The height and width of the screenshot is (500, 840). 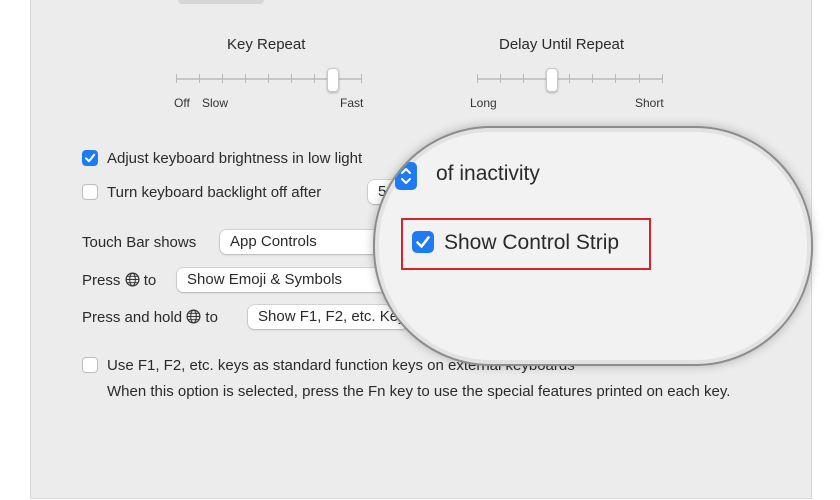 I want to click on touch-bar-label: Touch Bar shows, so click(x=139, y=242).